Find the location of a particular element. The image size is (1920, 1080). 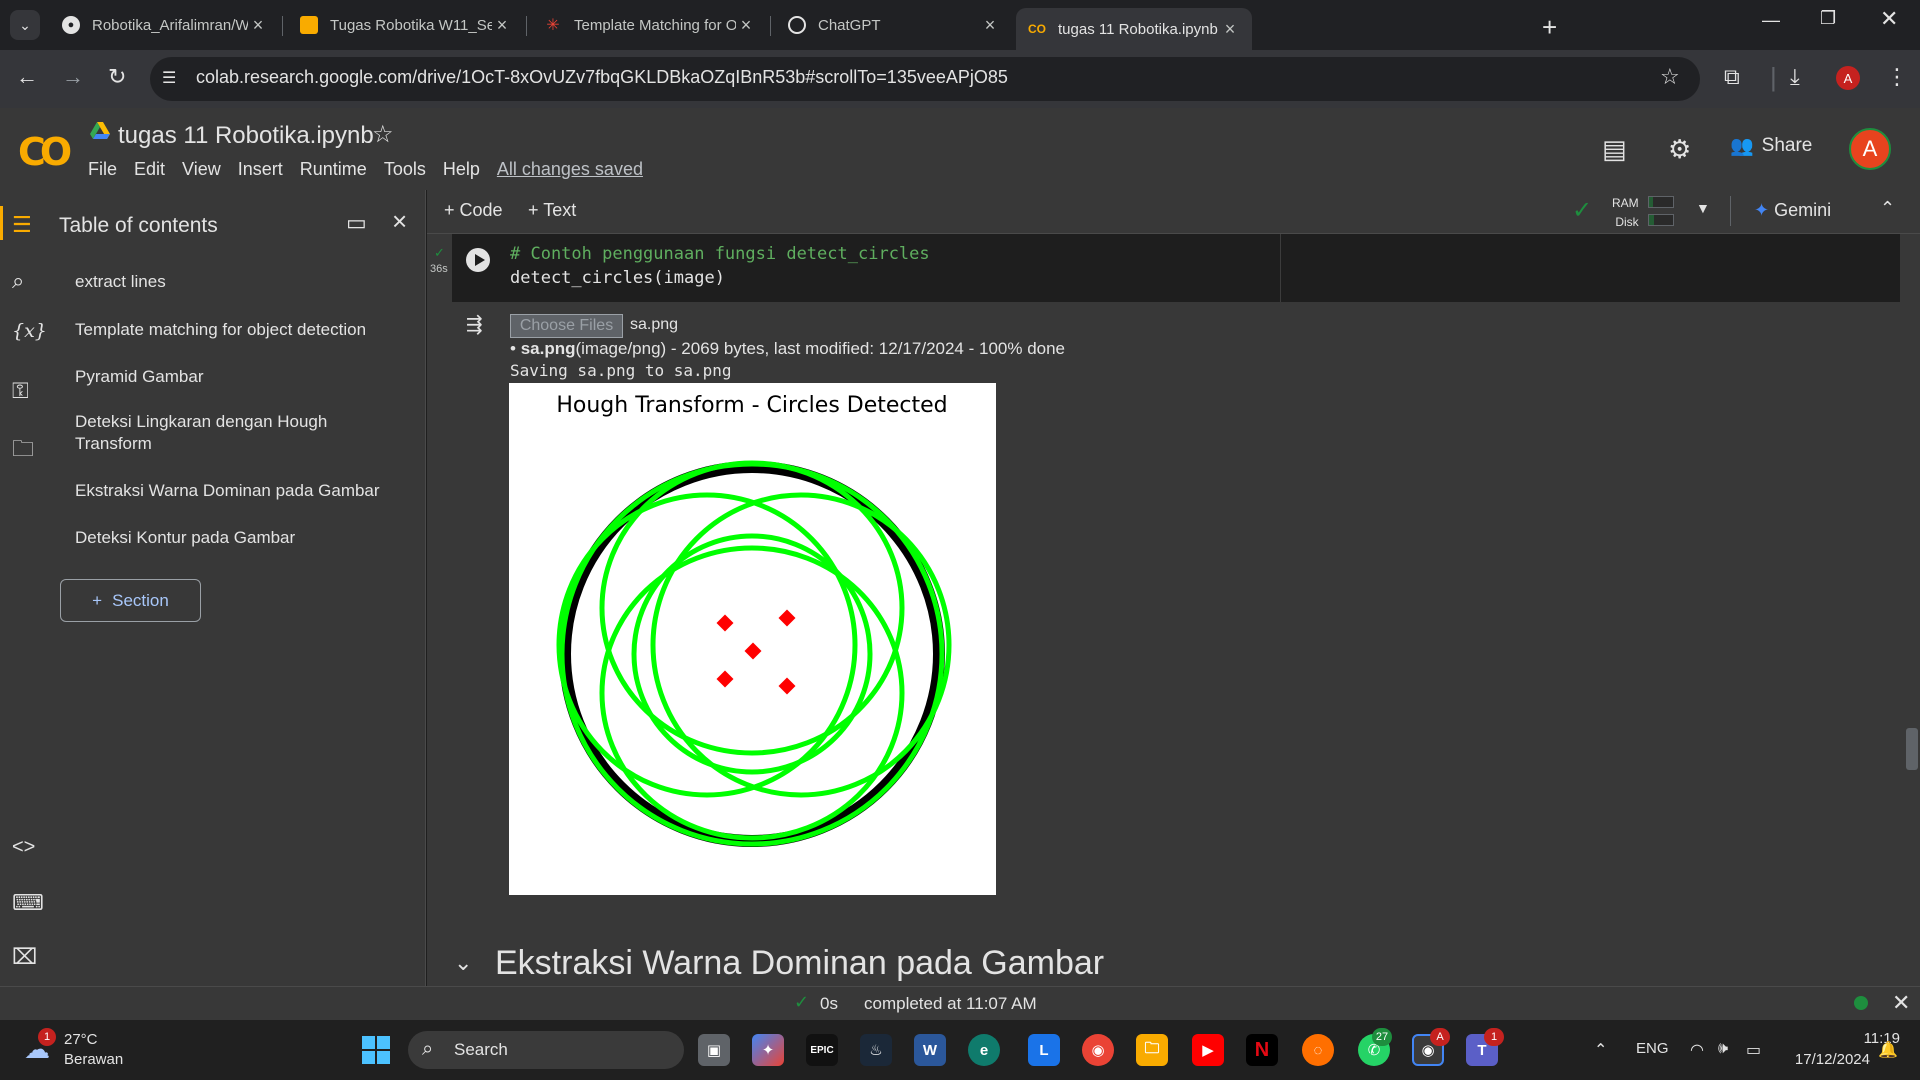

steam-icon: ♨ is located at coordinates (876, 1050).